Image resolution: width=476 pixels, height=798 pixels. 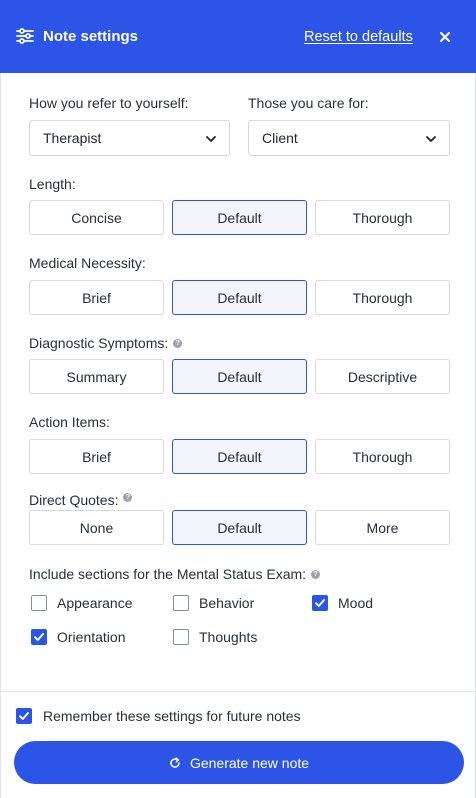 What do you see at coordinates (238, 691) in the screenshot?
I see `footer-divider` at bounding box center [238, 691].